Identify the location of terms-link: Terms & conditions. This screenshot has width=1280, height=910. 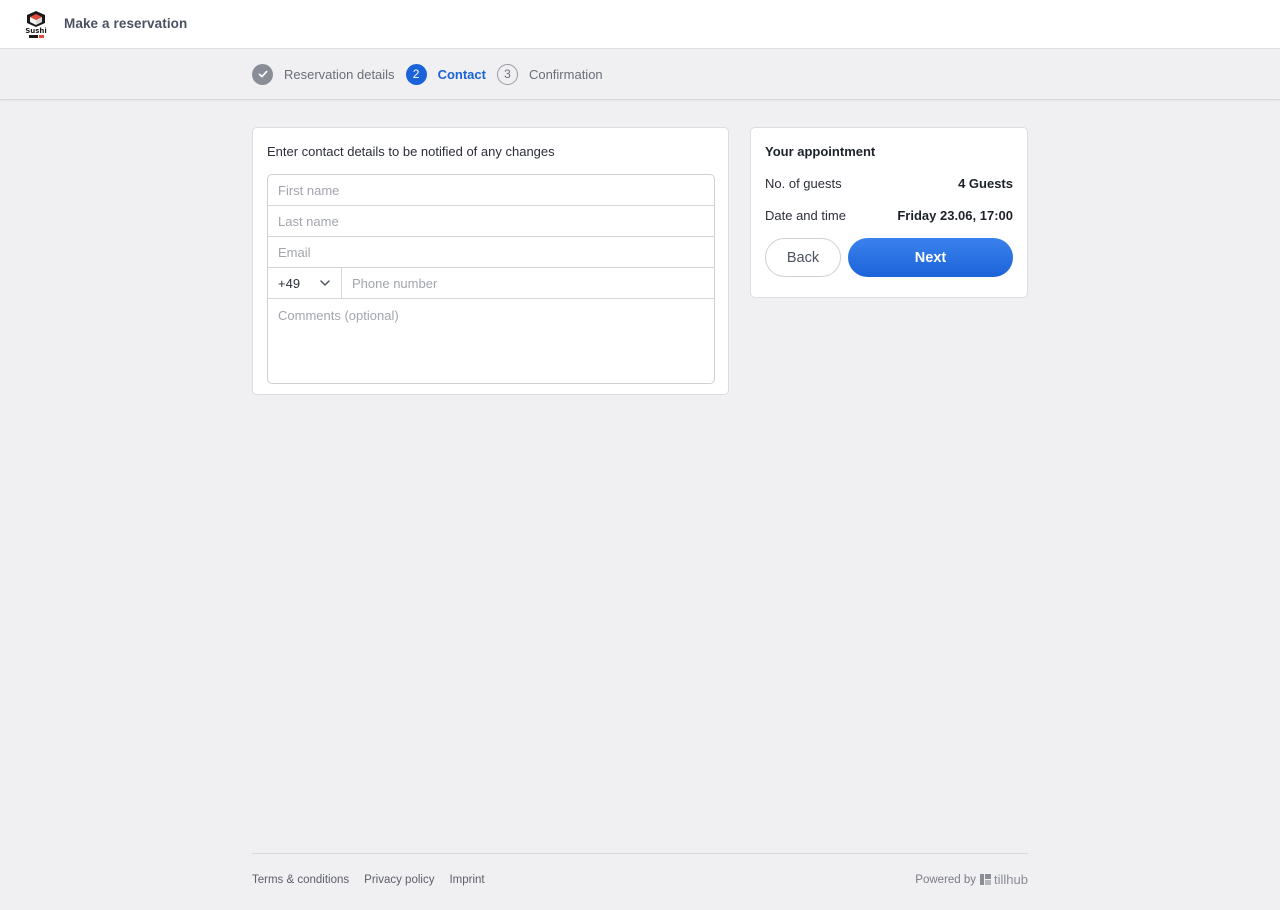
(300, 880).